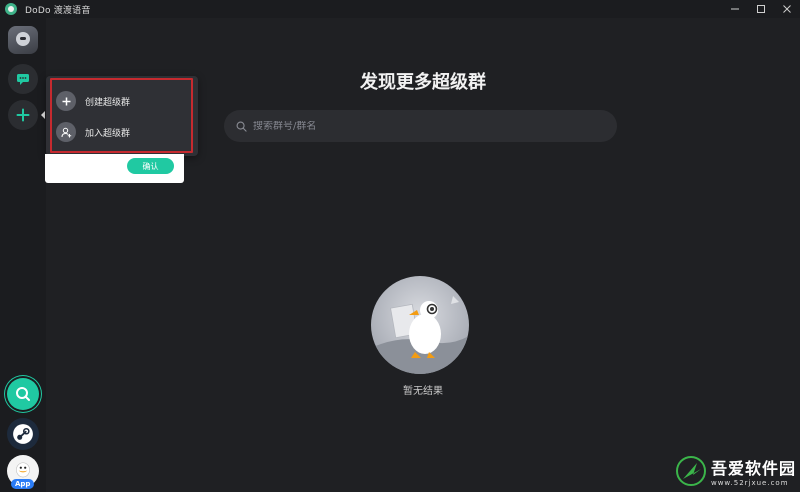 The width and height of the screenshot is (800, 492). Describe the element at coordinates (749, 483) in the screenshot. I see `watermark-url: www.52rjxue.com` at that location.